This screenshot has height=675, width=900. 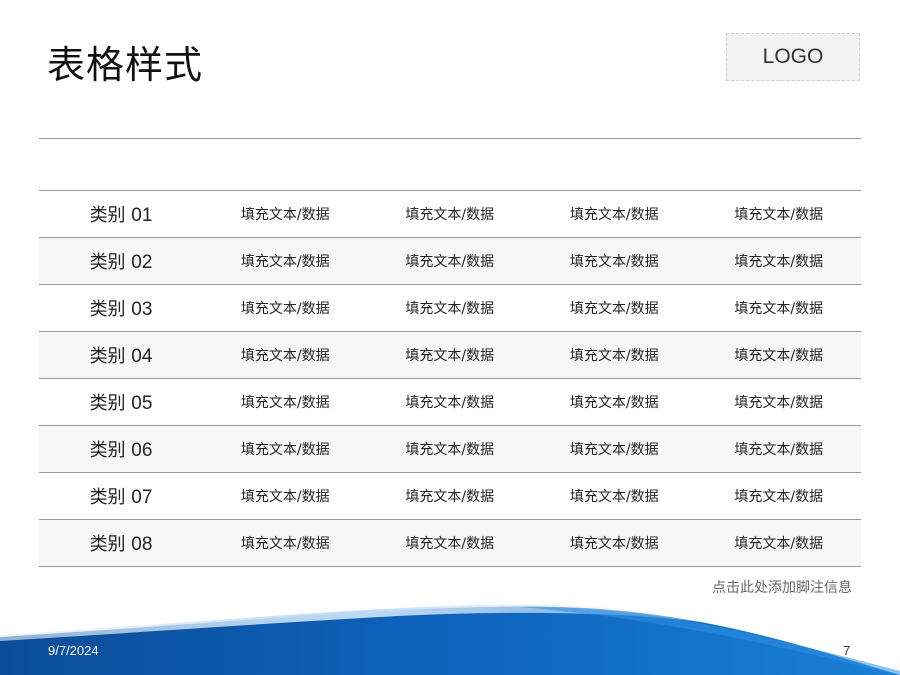 I want to click on logo-placeholder: LOGO, so click(x=793, y=57).